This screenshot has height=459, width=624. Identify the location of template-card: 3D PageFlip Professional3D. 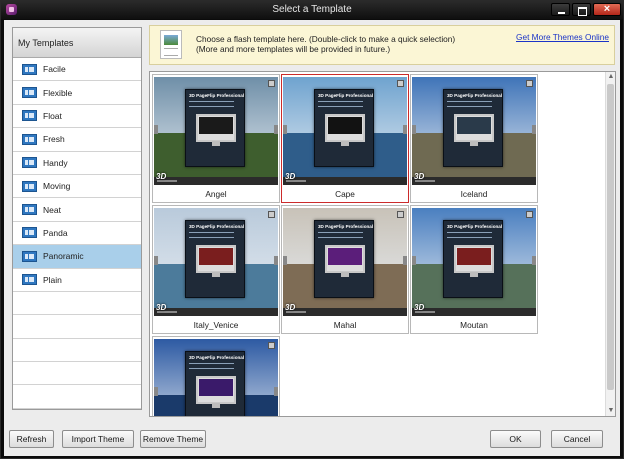
(216, 376).